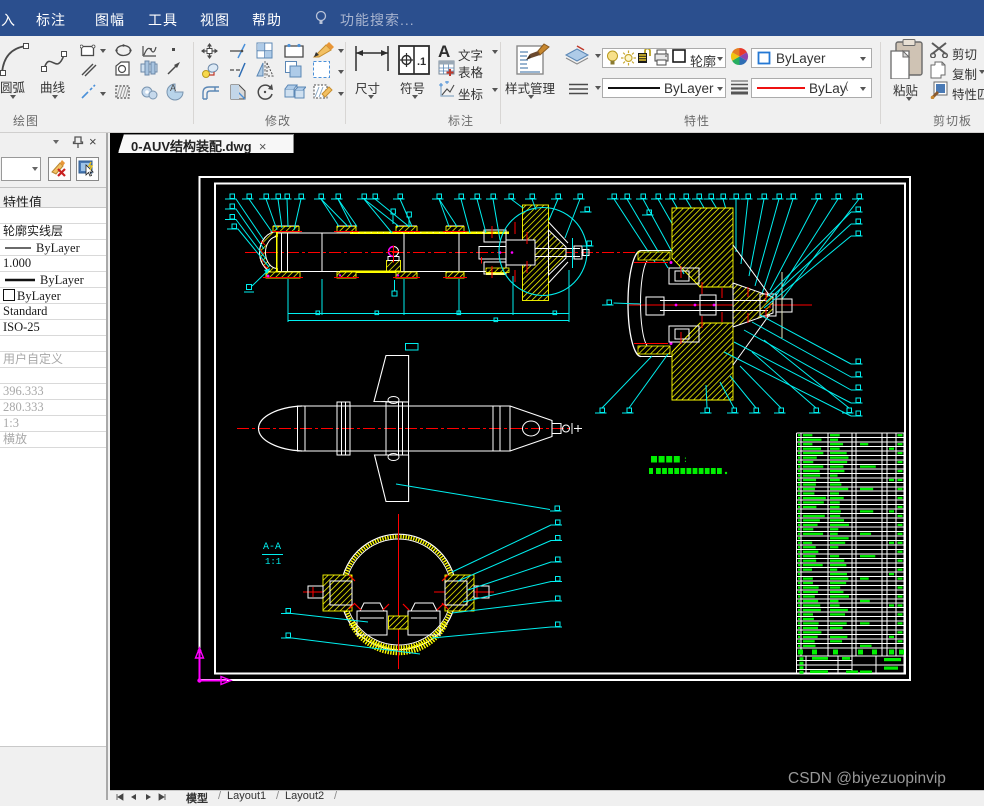 This screenshot has height=806, width=984. Describe the element at coordinates (273, 562) in the screenshot. I see `svg-text: 1:1` at that location.